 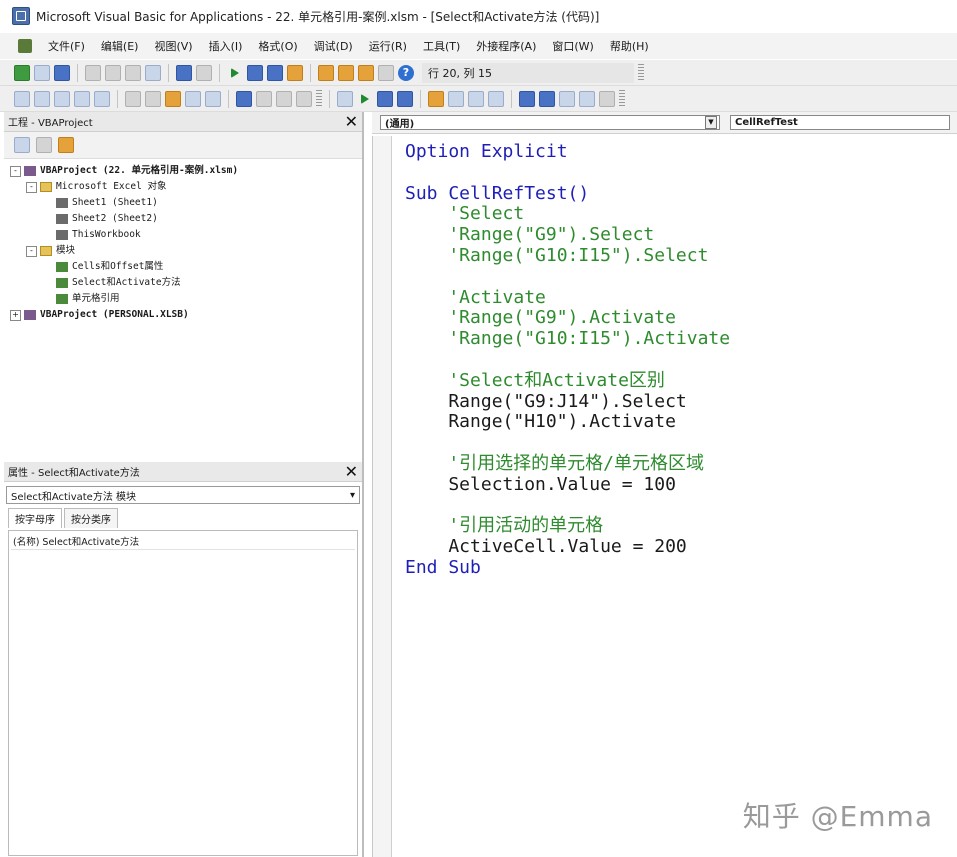 I want to click on tree-item: - 模块, so click(x=183, y=251).